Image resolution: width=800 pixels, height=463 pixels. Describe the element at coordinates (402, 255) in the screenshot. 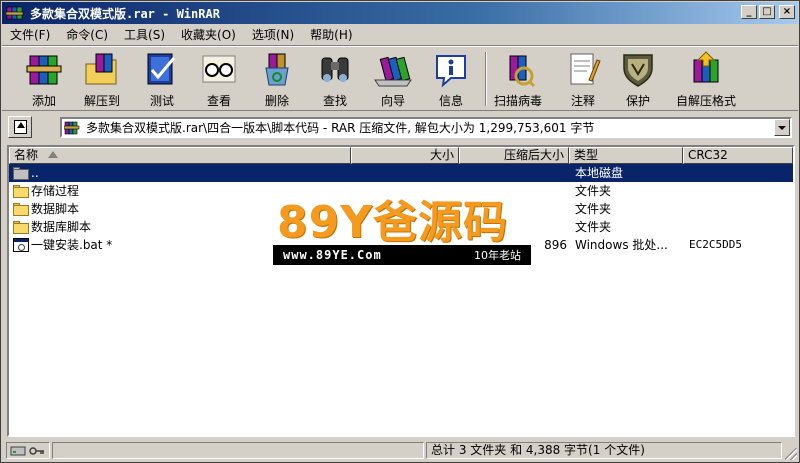

I see `watermark-band: www.89YE.Com 10年老站` at that location.